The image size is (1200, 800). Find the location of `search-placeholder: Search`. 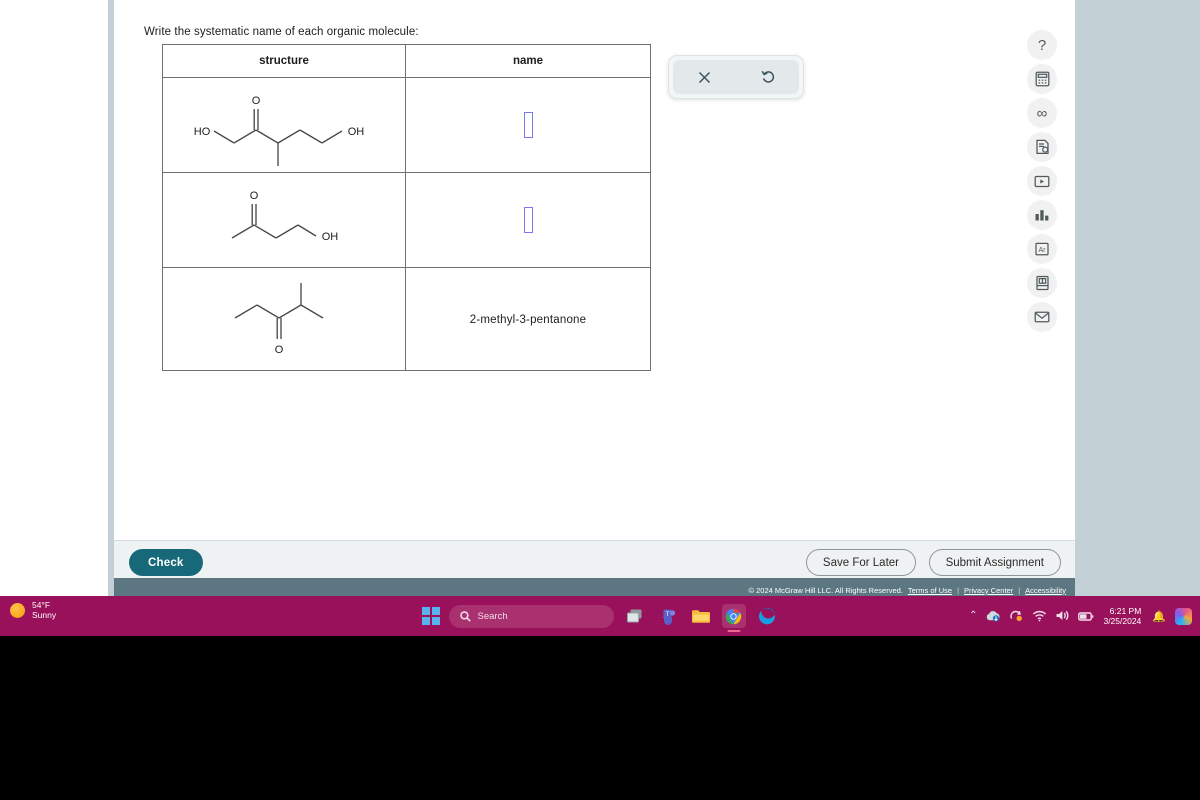

search-placeholder: Search is located at coordinates (492, 616).